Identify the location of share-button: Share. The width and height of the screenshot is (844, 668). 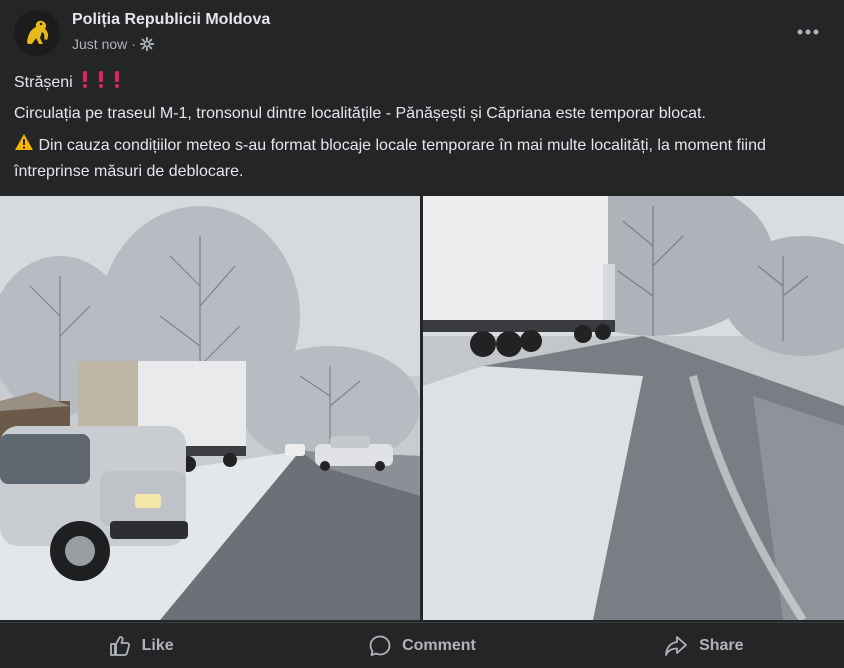
(703, 645).